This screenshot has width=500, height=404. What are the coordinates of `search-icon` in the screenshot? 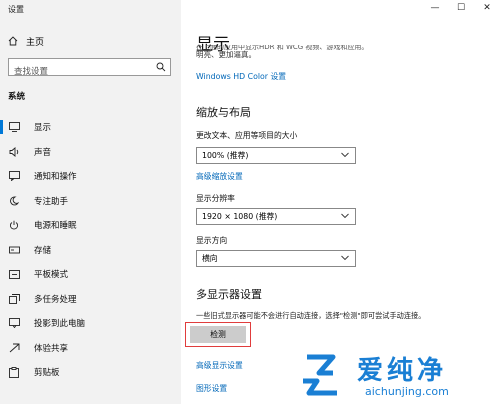 It's located at (161, 67).